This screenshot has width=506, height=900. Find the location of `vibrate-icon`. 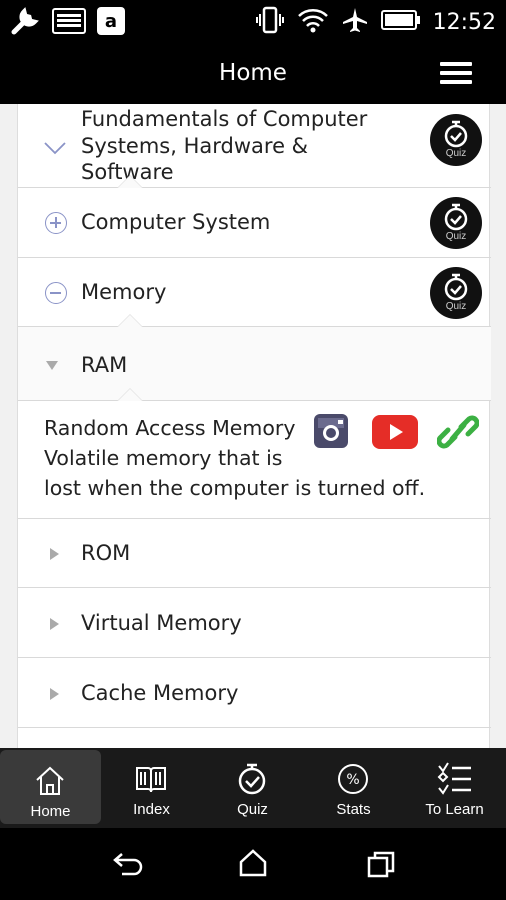

vibrate-icon is located at coordinates (270, 22).